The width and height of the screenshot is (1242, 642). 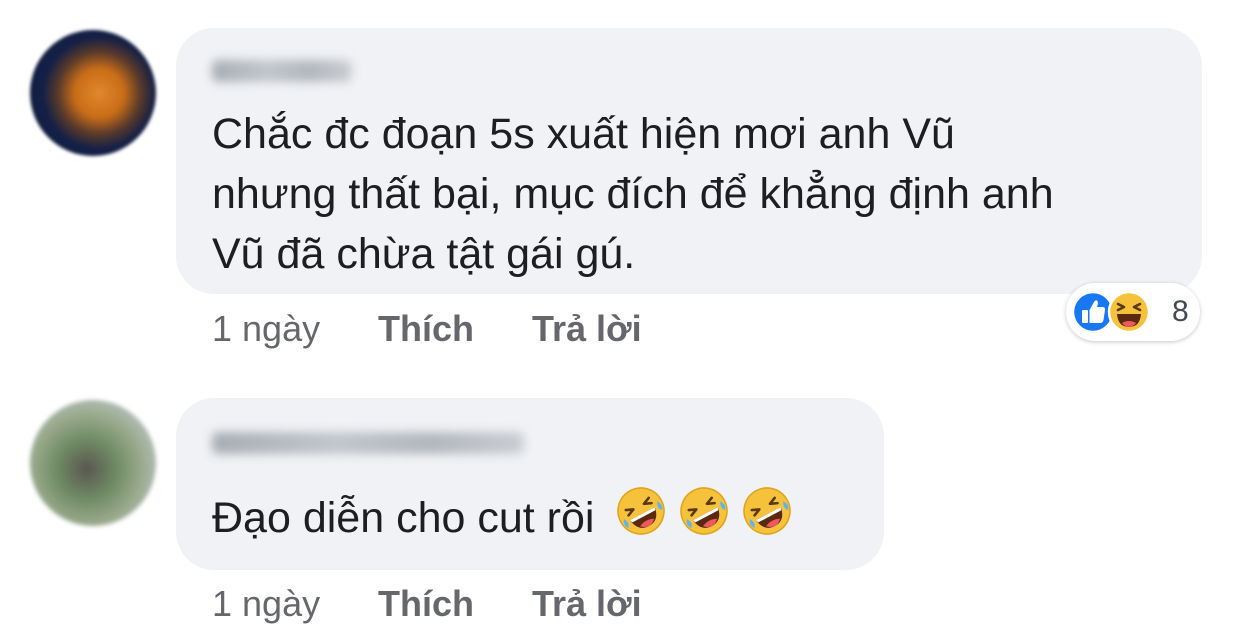 What do you see at coordinates (424, 254) in the screenshot?
I see `comment-text-line: Vũ đã chừa tật gái gú.` at bounding box center [424, 254].